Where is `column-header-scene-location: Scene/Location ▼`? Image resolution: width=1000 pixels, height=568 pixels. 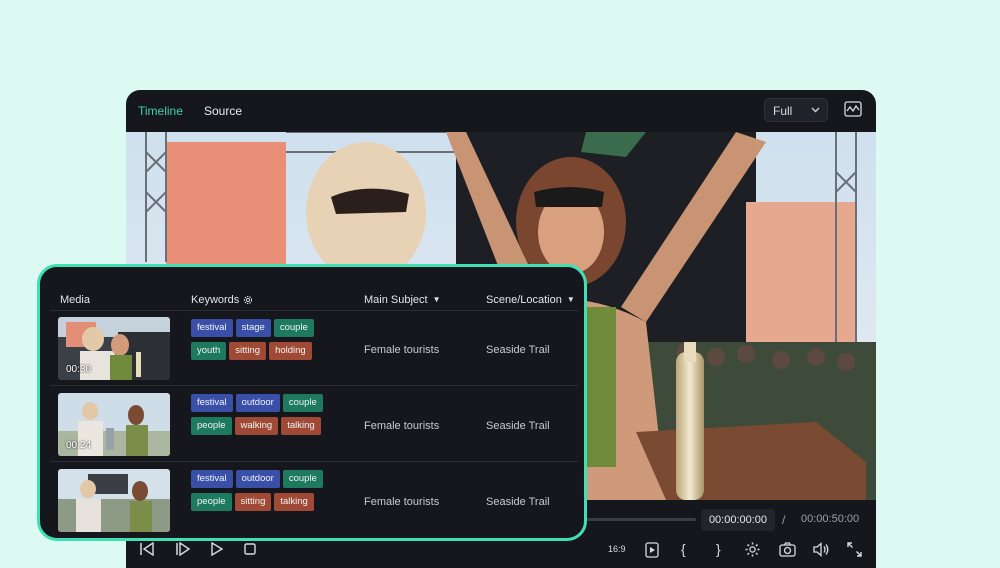 column-header-scene-location: Scene/Location ▼ is located at coordinates (530, 300).